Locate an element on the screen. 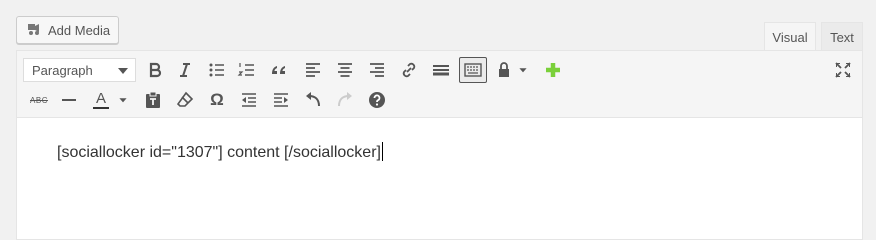  text-color-dropdown-button is located at coordinates (123, 100).